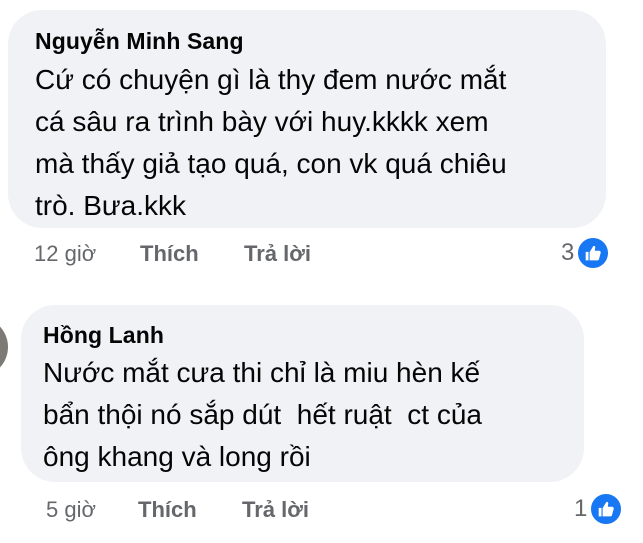  What do you see at coordinates (262, 414) in the screenshot?
I see `comment-text-line: bẩn thội nó sắp dút hết ruật ct của` at bounding box center [262, 414].